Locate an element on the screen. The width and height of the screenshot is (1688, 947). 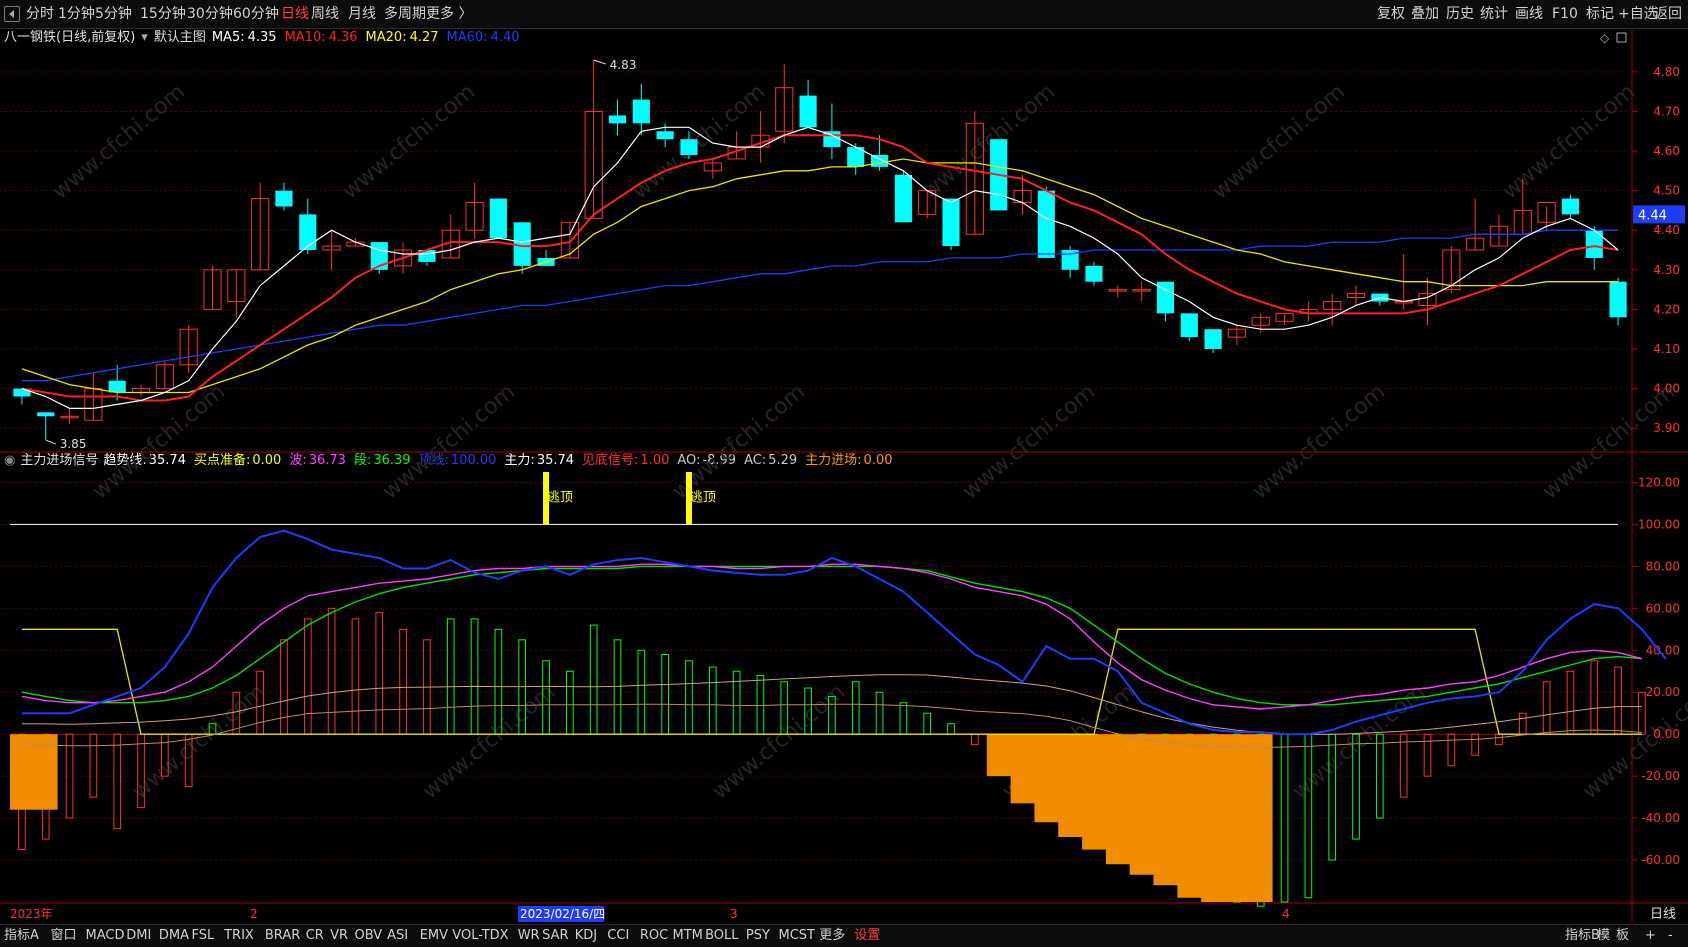
indicator-tab-19: MTM is located at coordinates (688, 936).